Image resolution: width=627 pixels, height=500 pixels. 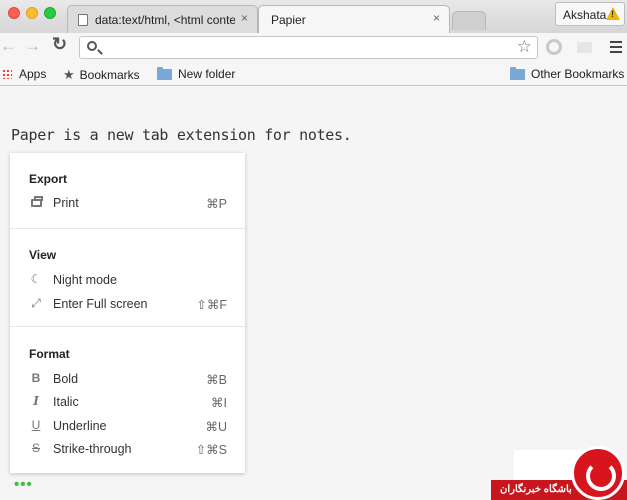 What do you see at coordinates (128, 403) in the screenshot?
I see `menu-item-italic: I Italic ⌘I` at bounding box center [128, 403].